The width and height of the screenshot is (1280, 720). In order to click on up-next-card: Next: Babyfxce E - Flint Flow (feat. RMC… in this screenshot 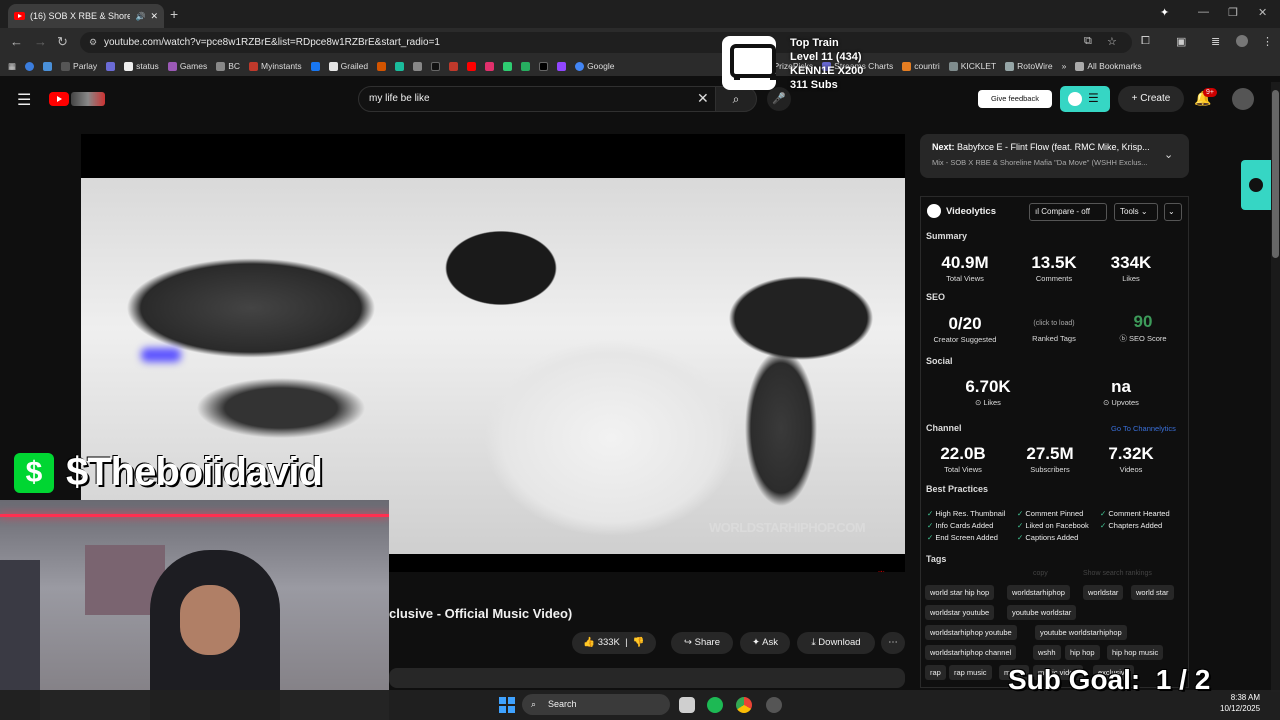, I will do `click(1054, 156)`.